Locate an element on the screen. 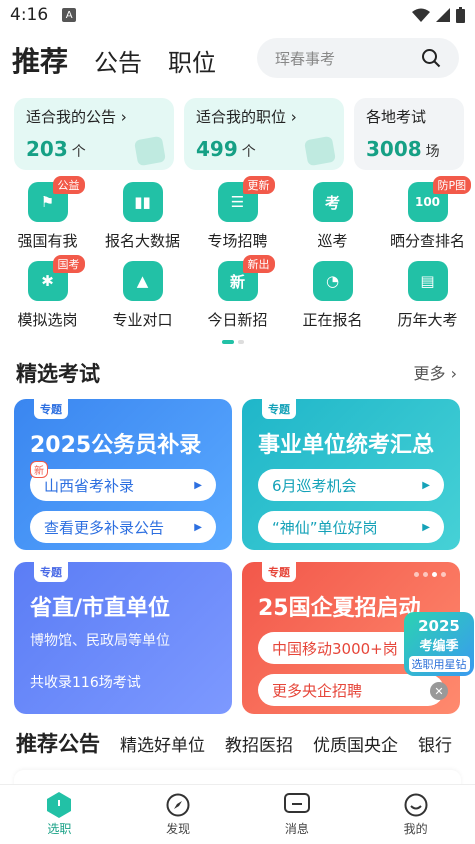  grid-page-indicator is located at coordinates (233, 342).